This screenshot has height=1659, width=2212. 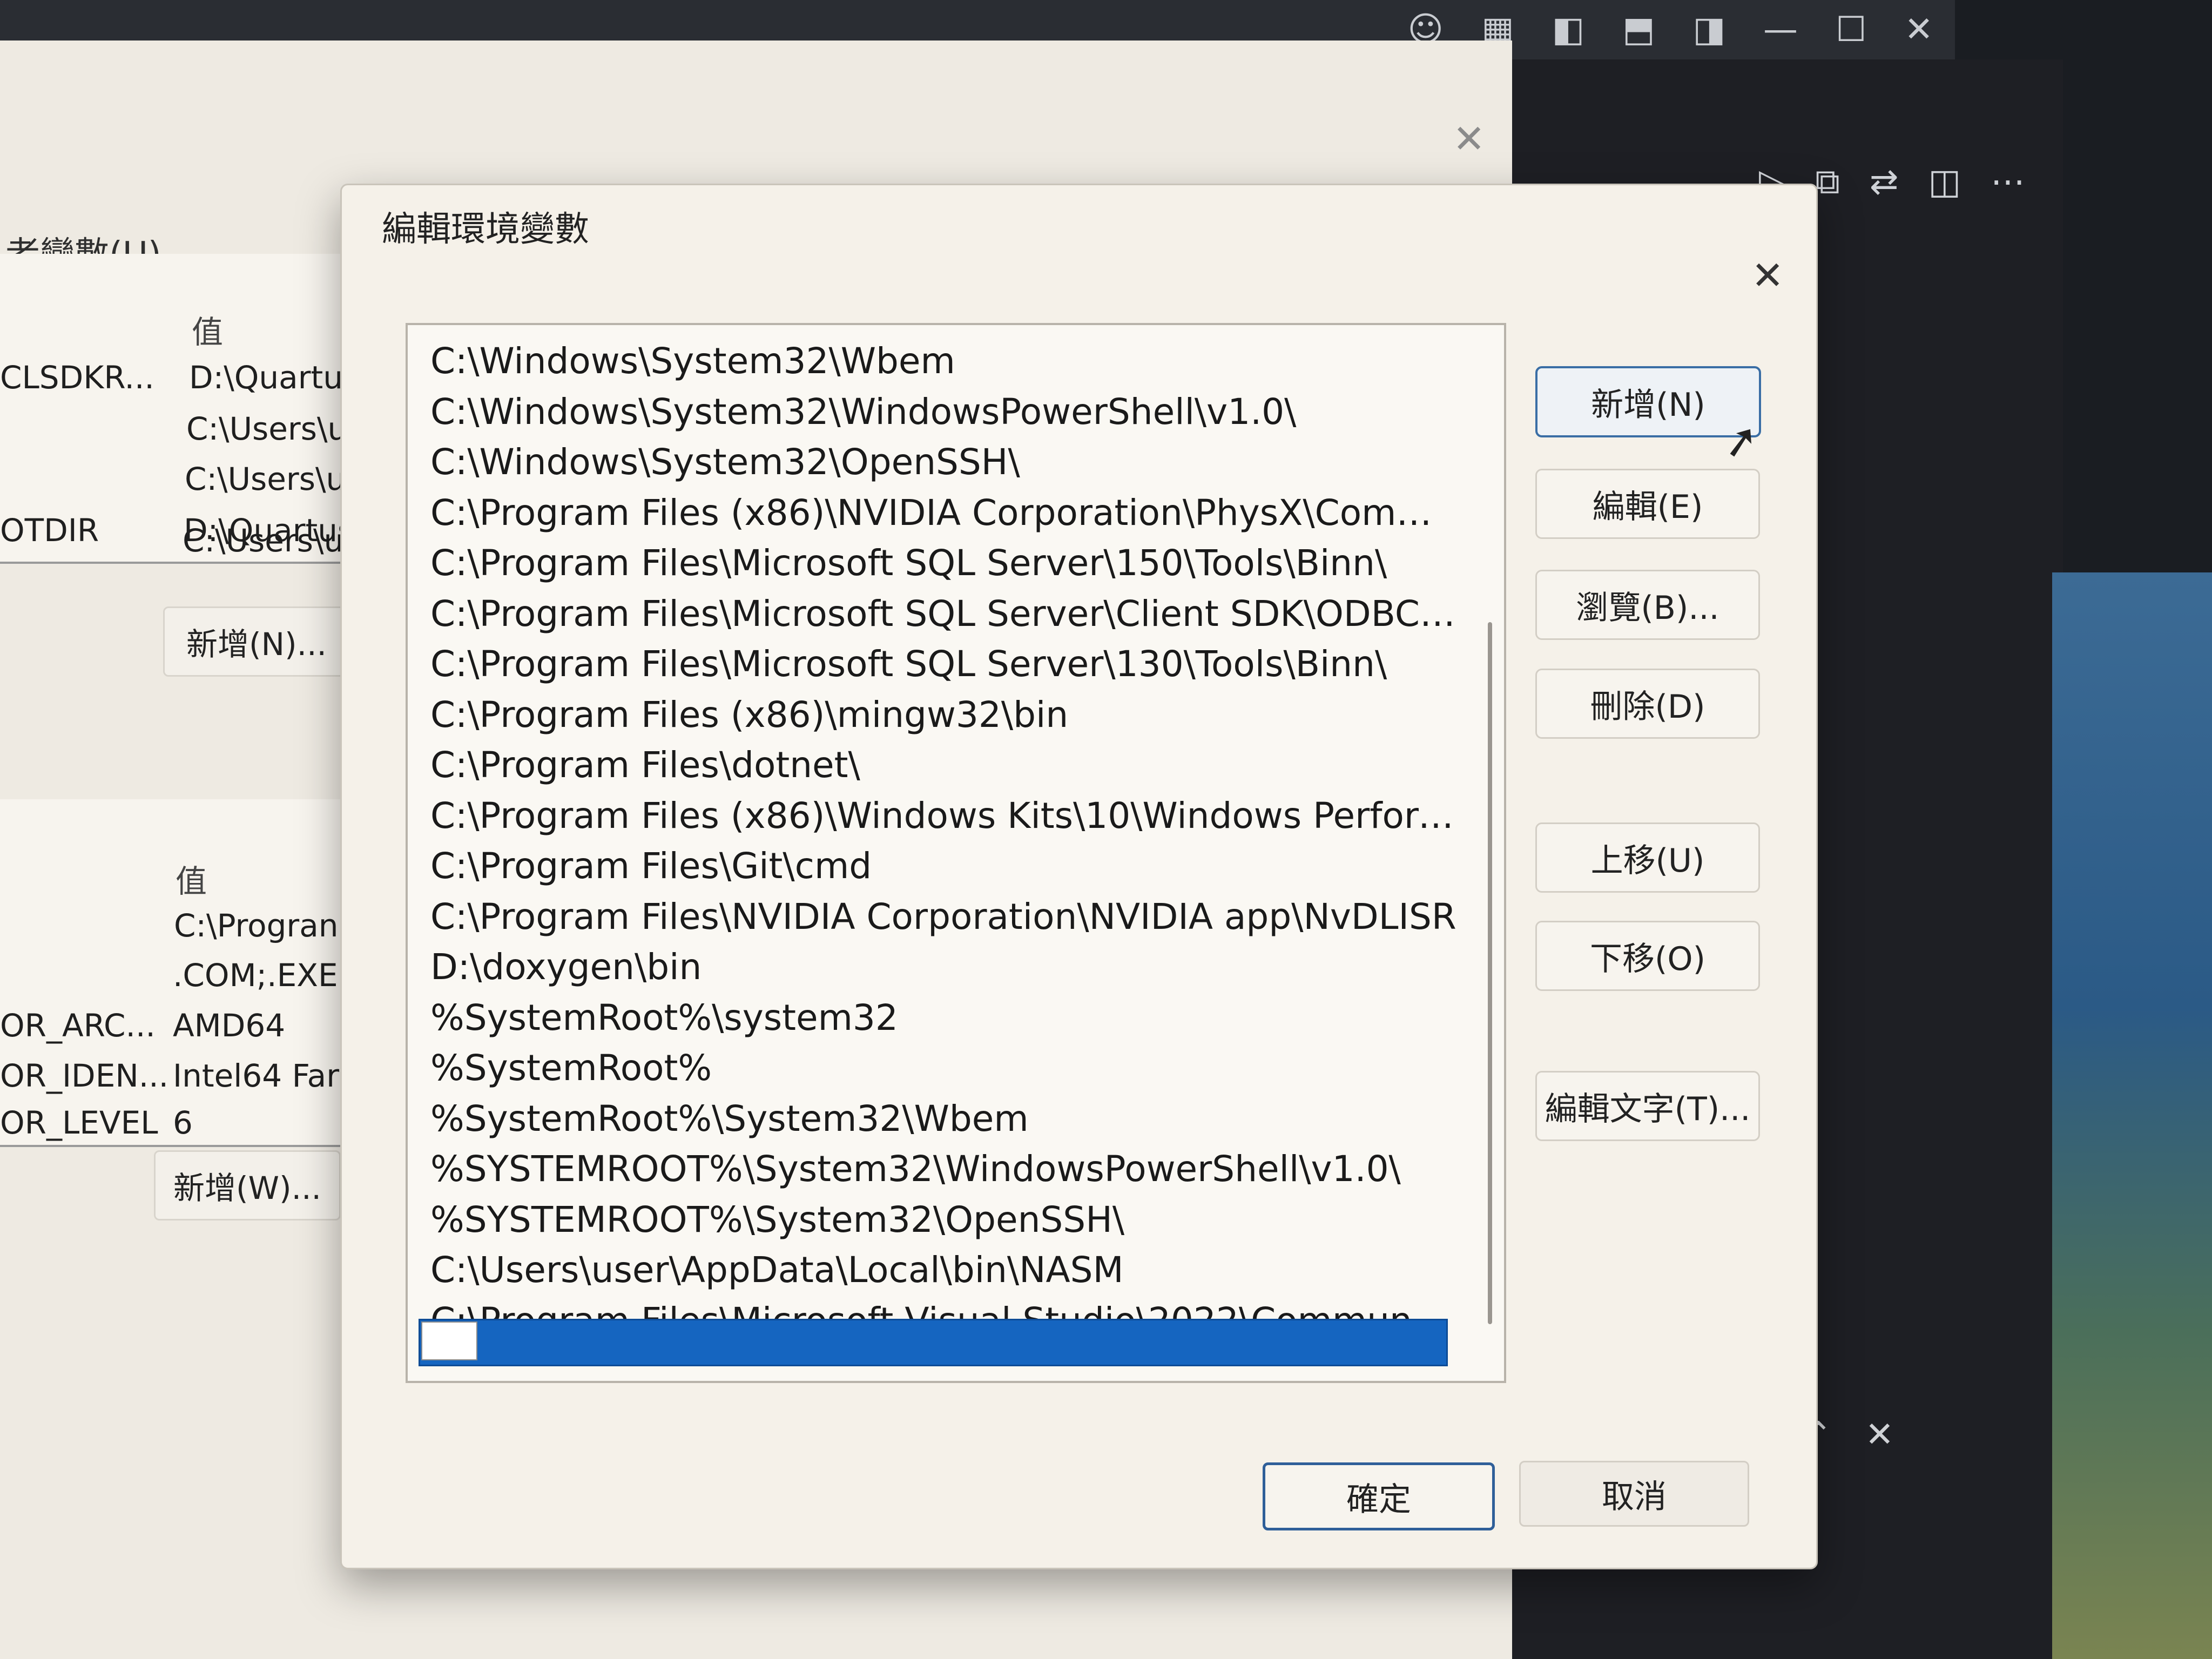 What do you see at coordinates (1879, 1435) in the screenshot?
I see `close-panel-icon: ✕` at bounding box center [1879, 1435].